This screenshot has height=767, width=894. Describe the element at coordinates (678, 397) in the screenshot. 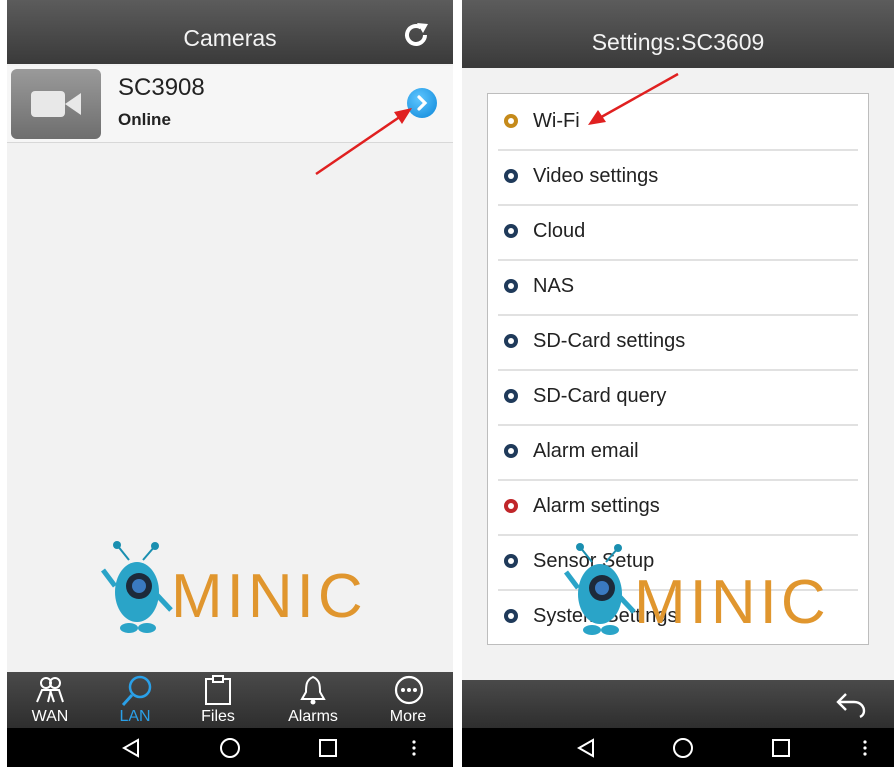

I see `settings-item-sdcard-query: SD-Card query` at that location.